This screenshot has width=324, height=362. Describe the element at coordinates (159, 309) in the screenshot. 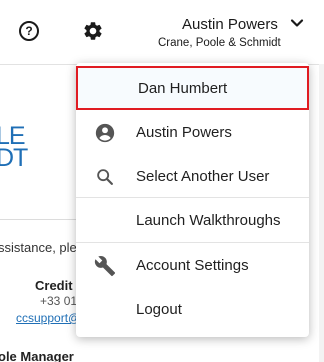

I see `menu-item-label: Logout` at that location.